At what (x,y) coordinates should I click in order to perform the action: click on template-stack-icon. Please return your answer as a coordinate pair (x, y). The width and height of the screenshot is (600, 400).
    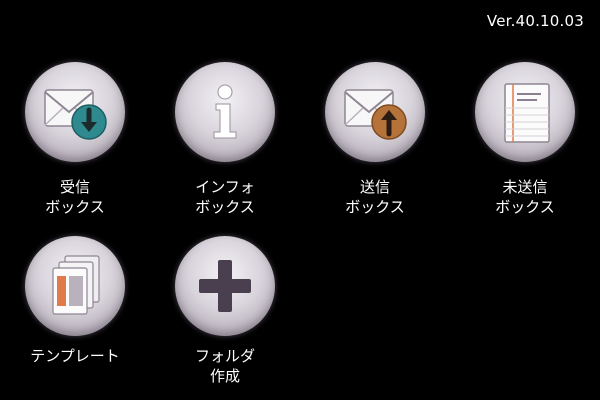
    Looking at the image, I should click on (76, 285).